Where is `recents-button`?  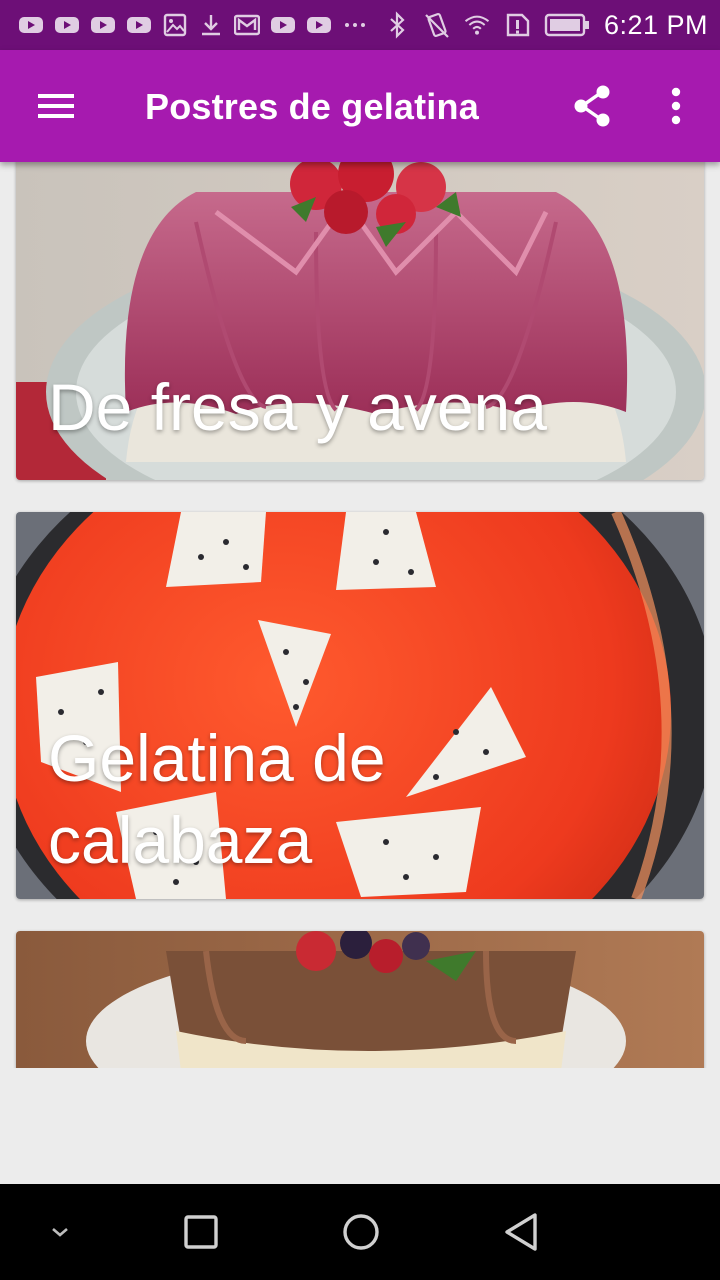
recents-button is located at coordinates (201, 1232).